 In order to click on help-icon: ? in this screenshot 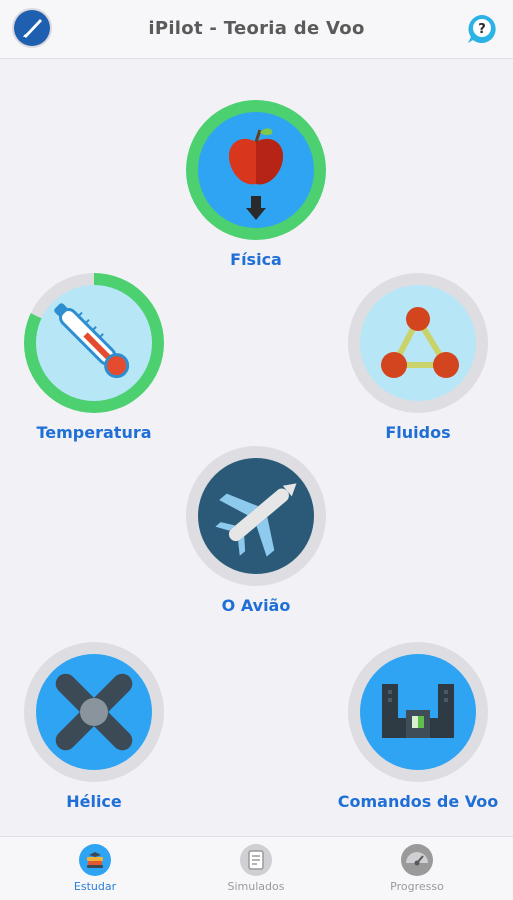, I will do `click(482, 29)`.